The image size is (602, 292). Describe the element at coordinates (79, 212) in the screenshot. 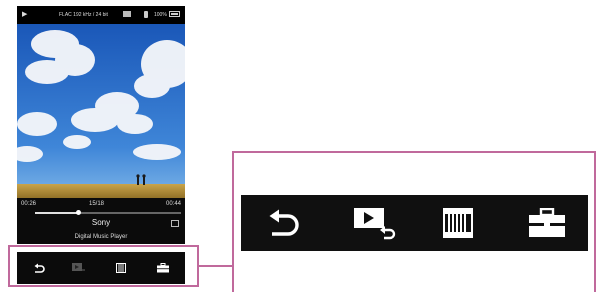

I see `progress-thumb` at that location.